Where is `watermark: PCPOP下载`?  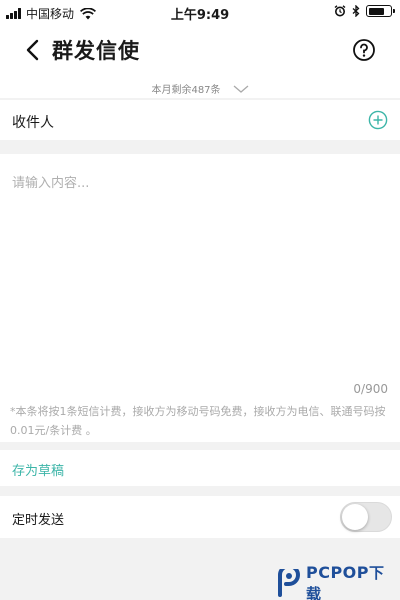 watermark: PCPOP下载 is located at coordinates (338, 581).